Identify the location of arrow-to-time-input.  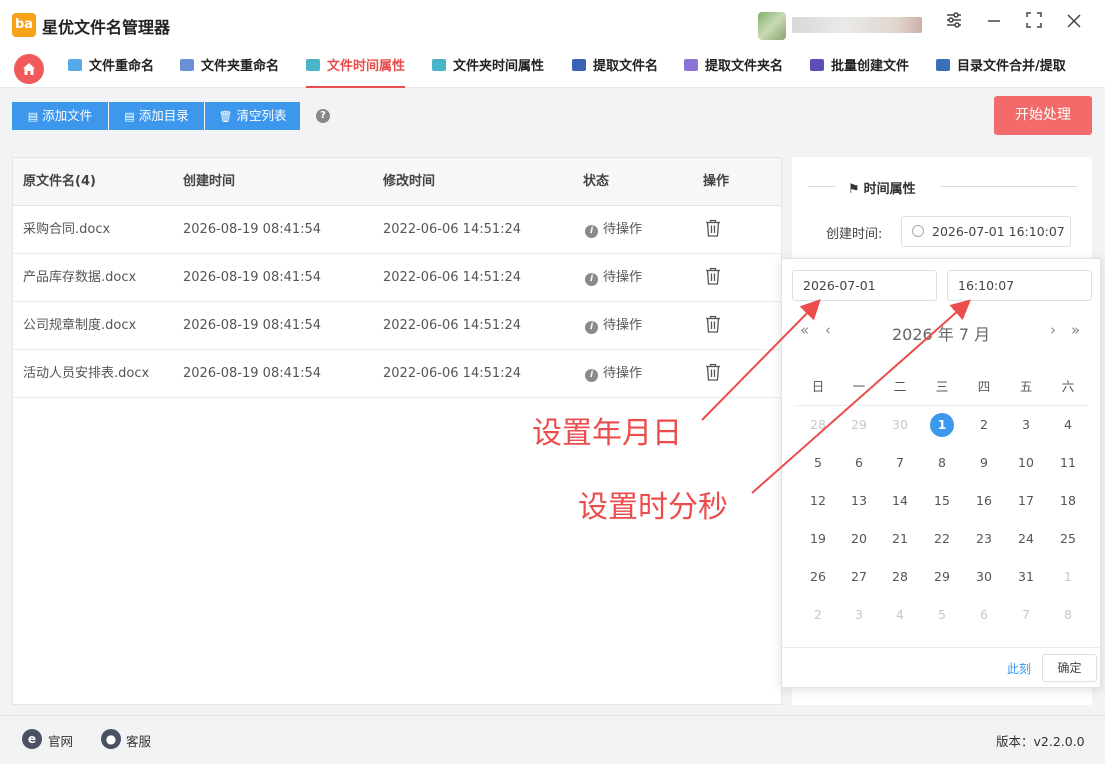
(861, 396).